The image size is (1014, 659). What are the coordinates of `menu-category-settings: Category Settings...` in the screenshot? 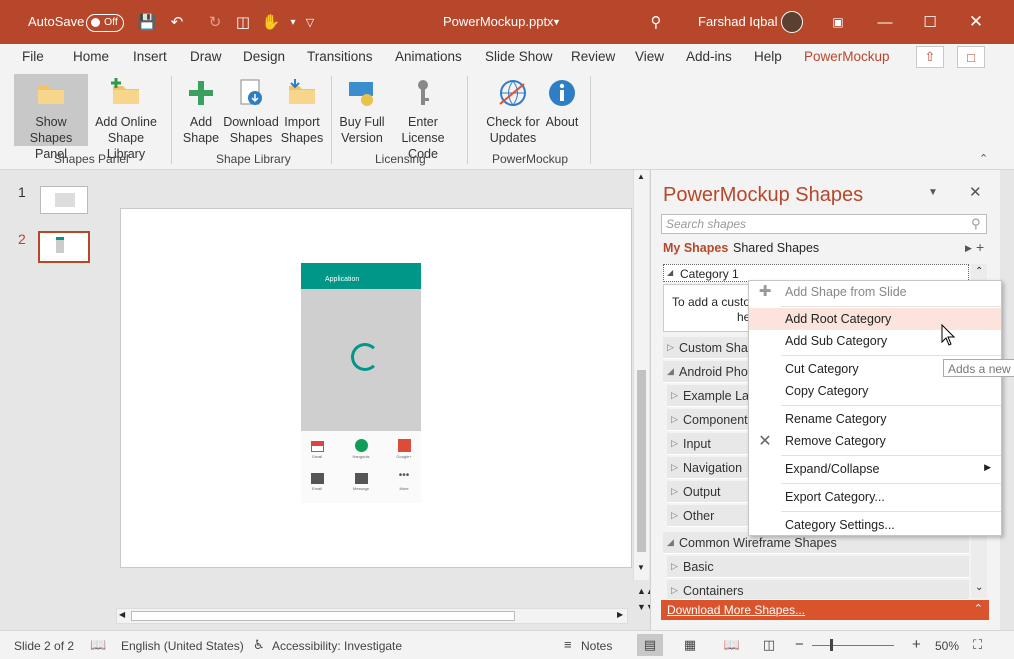 It's located at (875, 525).